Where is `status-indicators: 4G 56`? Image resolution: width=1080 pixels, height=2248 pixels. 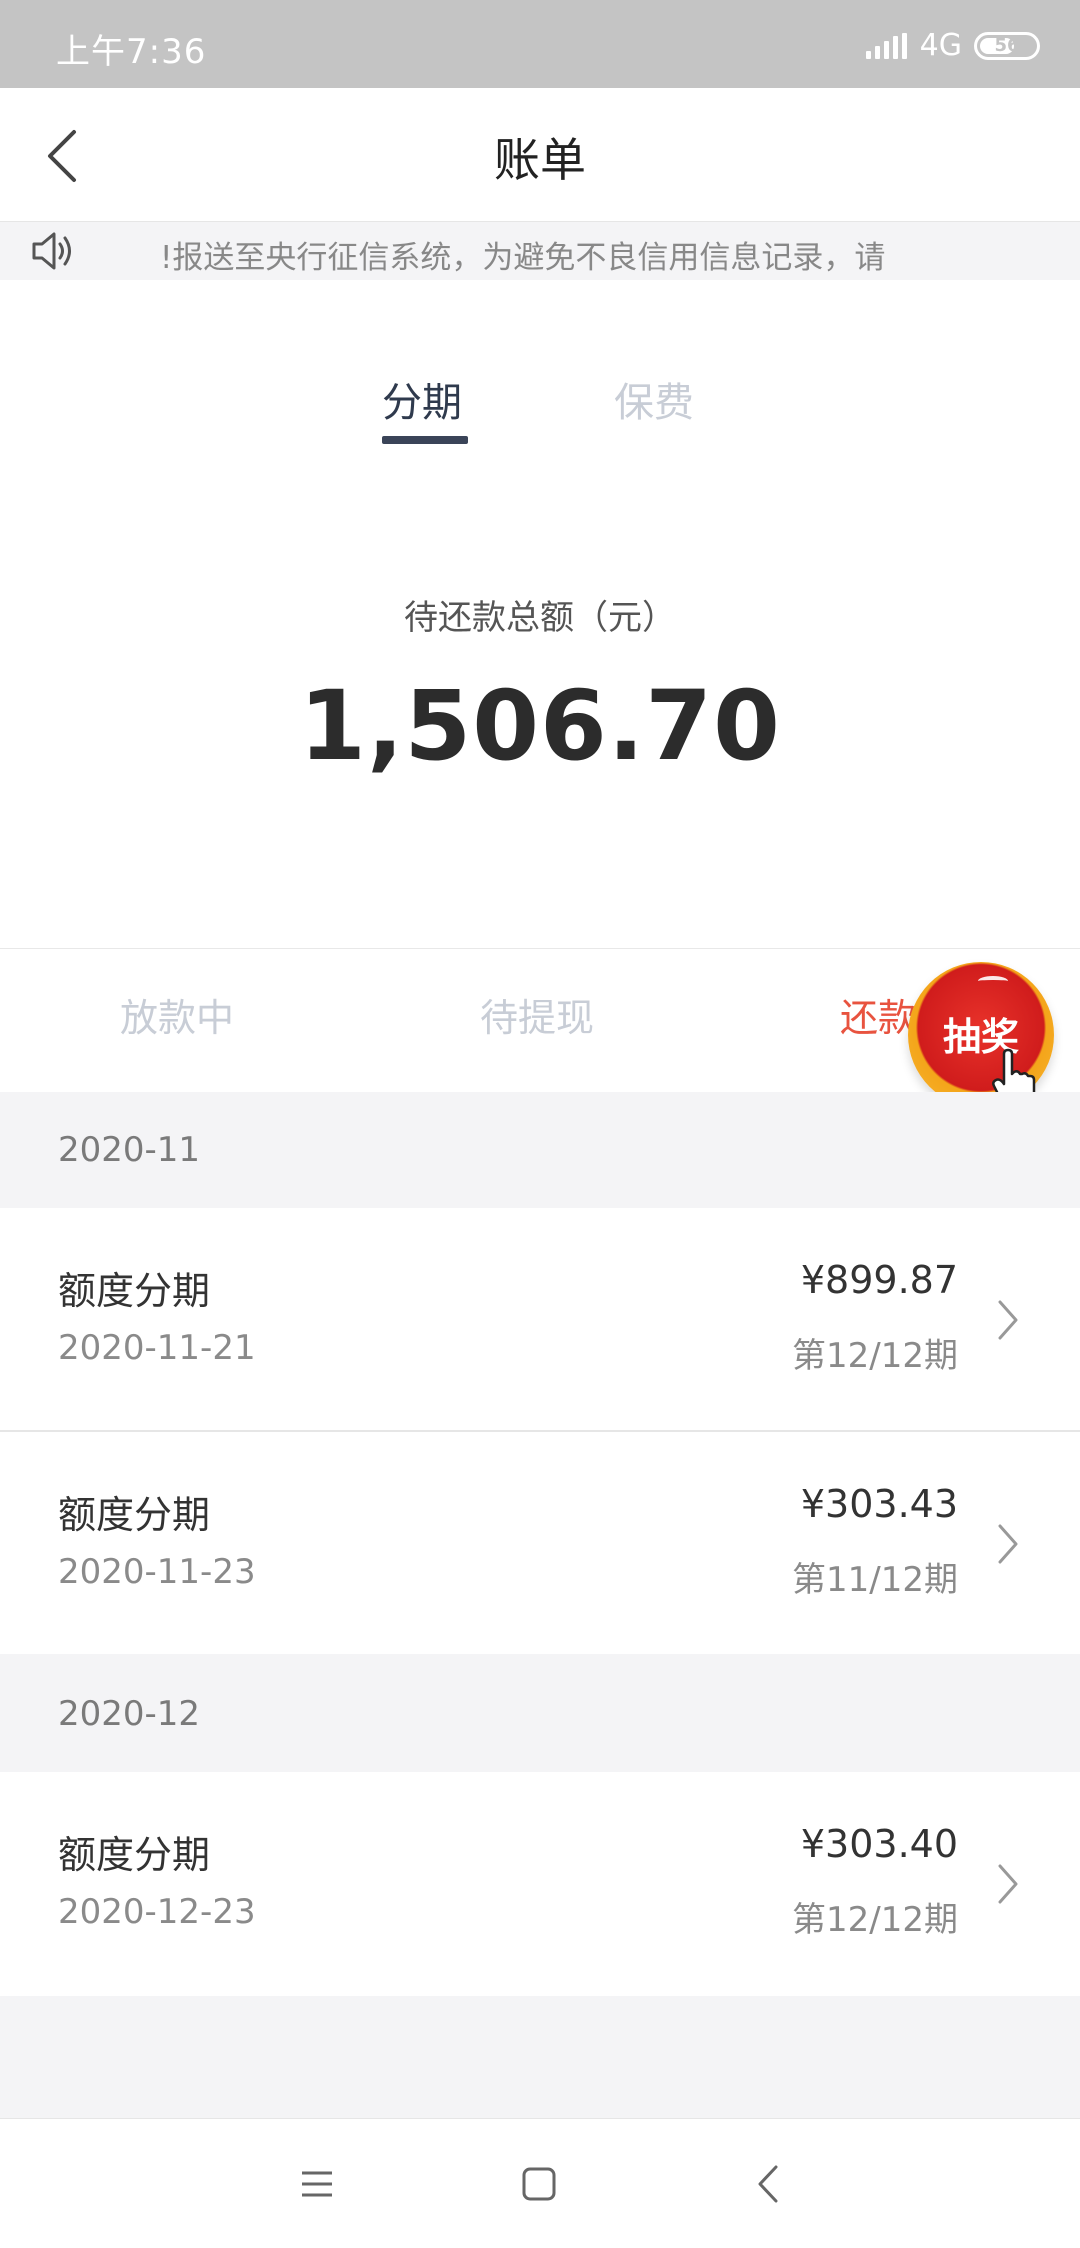
status-indicators: 4G 56 is located at coordinates (952, 45).